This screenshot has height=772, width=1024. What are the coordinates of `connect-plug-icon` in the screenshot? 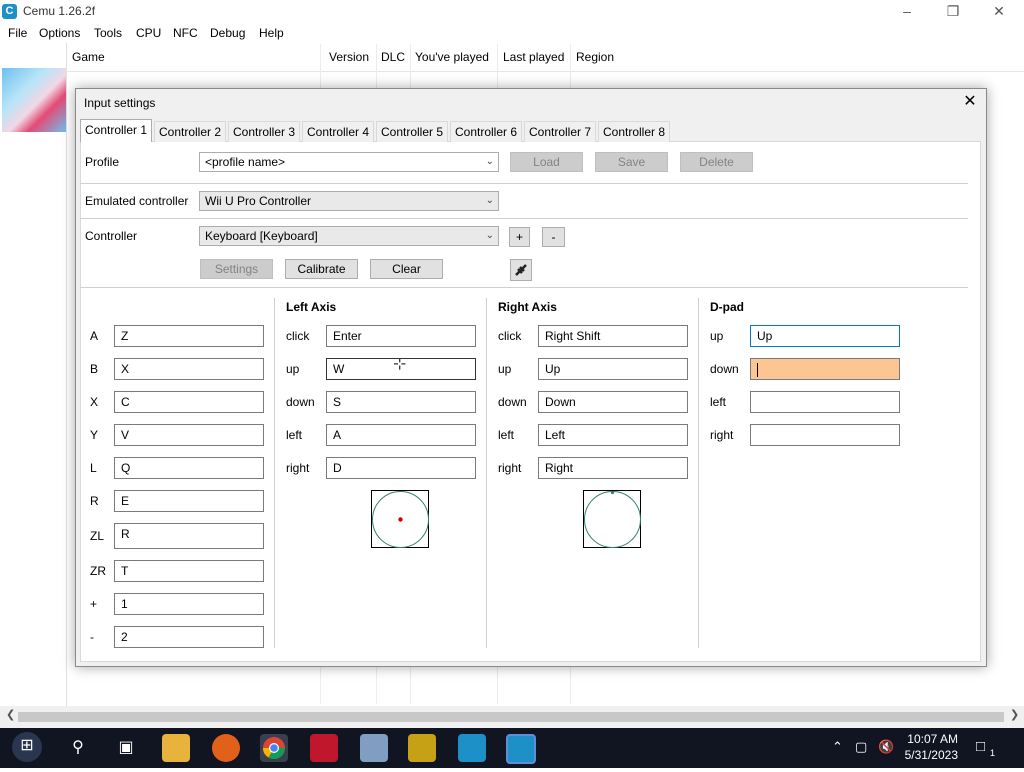 It's located at (521, 270).